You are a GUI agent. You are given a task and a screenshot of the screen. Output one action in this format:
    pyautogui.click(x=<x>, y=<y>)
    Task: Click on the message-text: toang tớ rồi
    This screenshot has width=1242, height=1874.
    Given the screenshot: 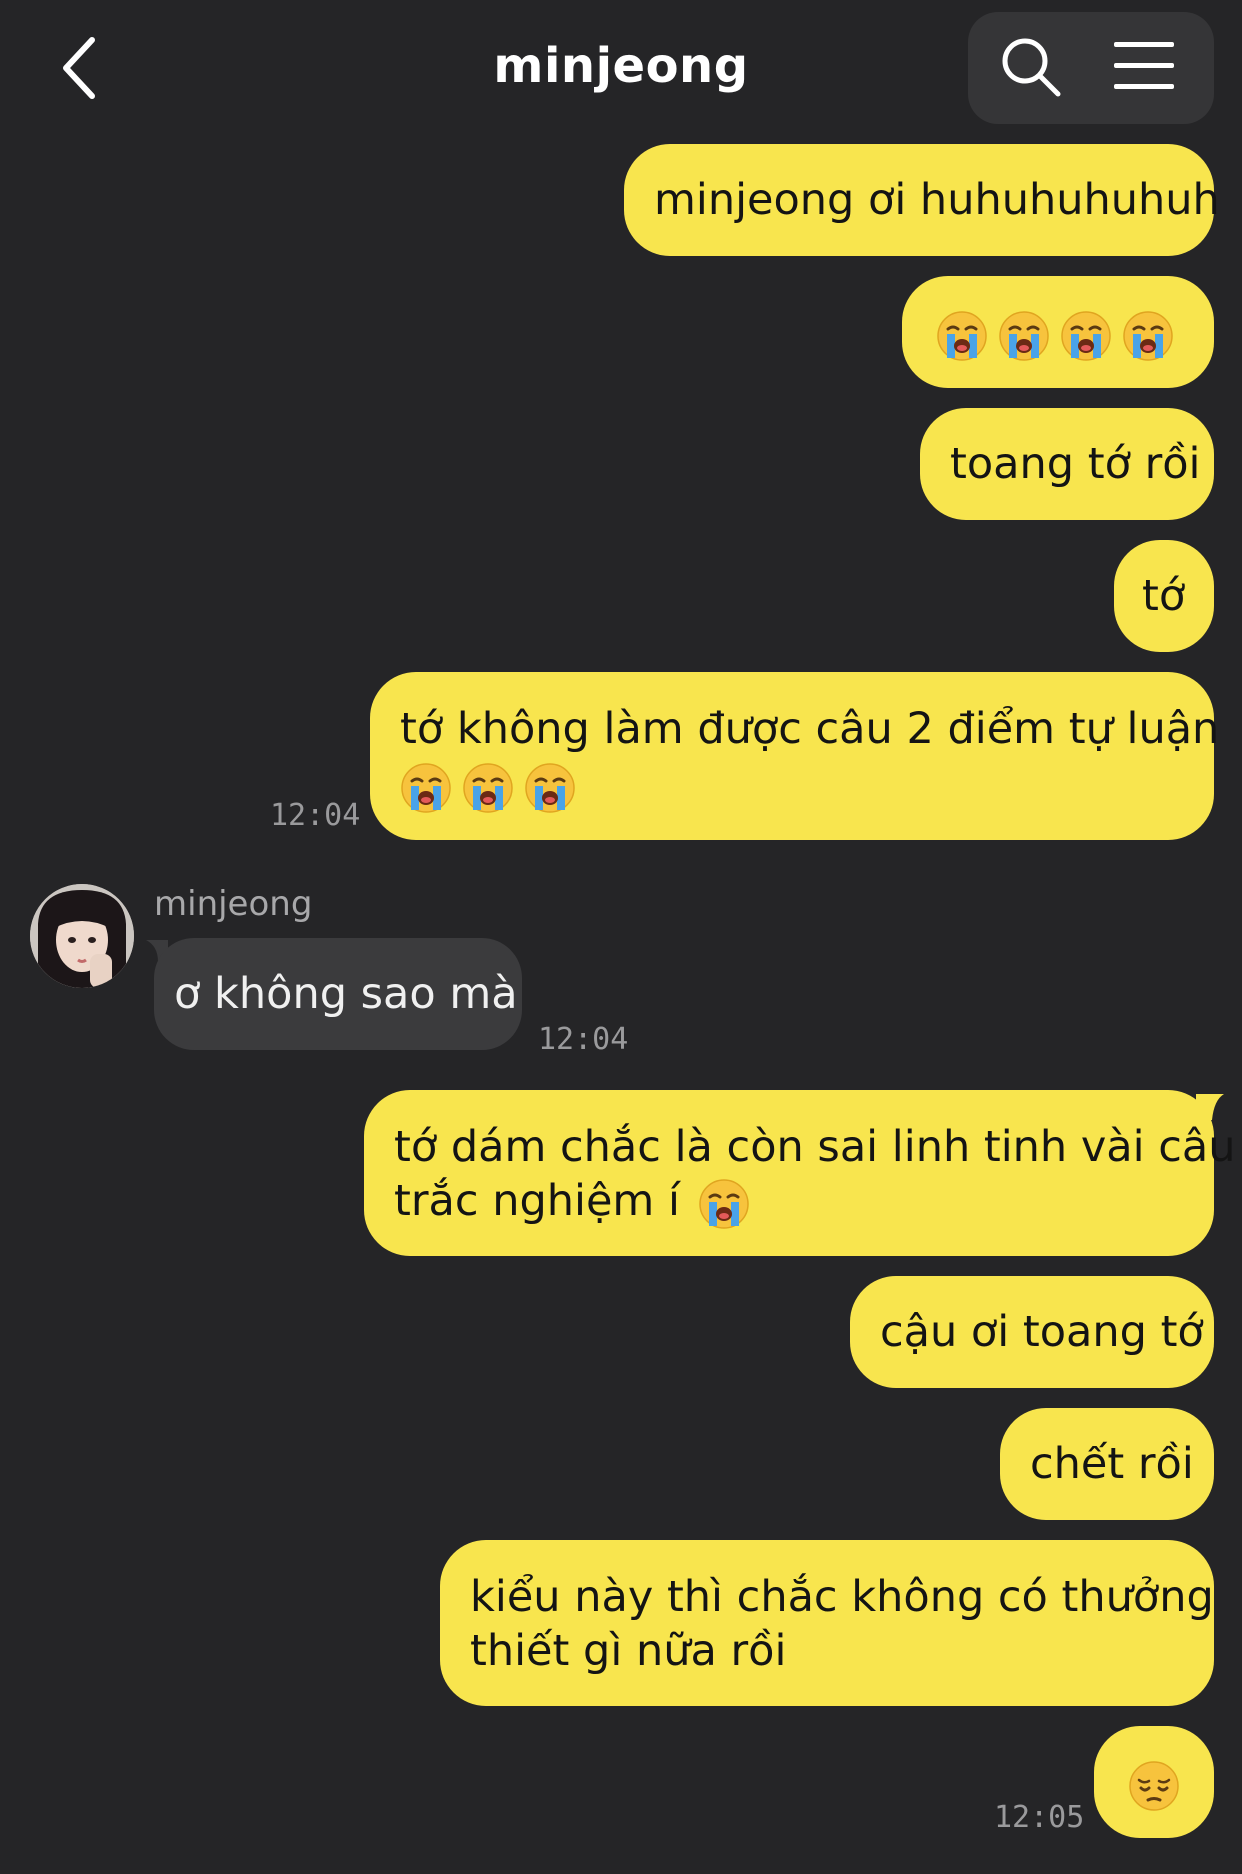 What is the action you would take?
    pyautogui.click(x=1075, y=464)
    